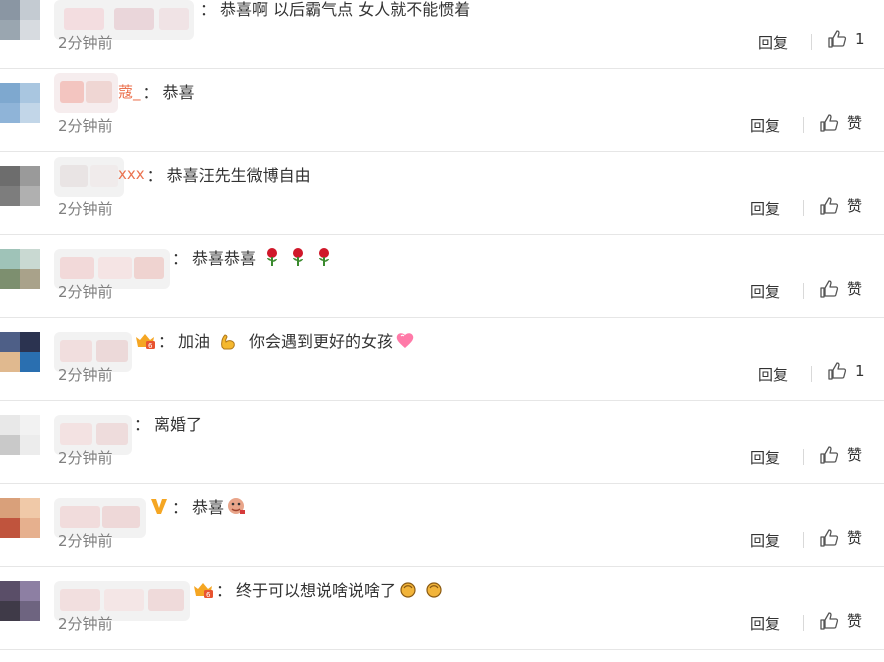 This screenshot has width=884, height=662. Describe the element at coordinates (237, 506) in the screenshot. I see `doge-emoji` at that location.